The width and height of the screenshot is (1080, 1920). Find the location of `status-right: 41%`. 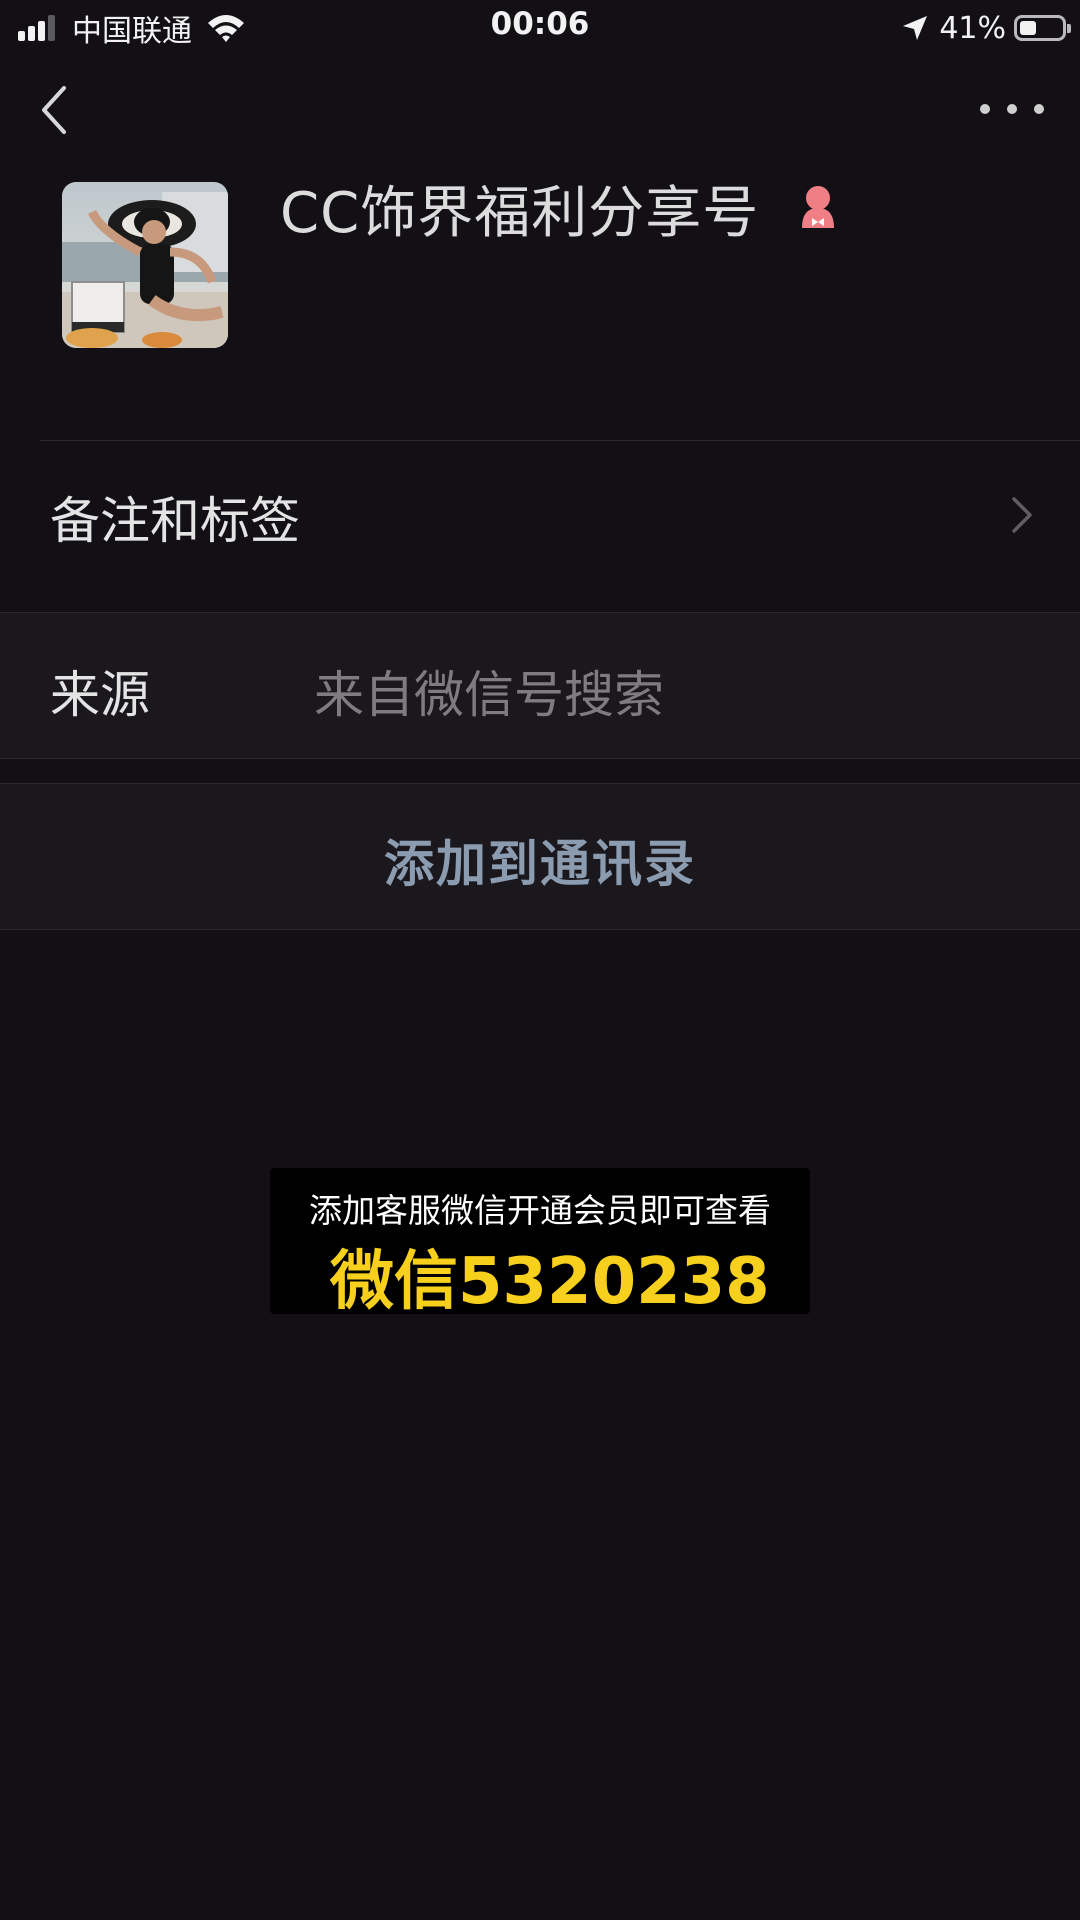

status-right: 41% is located at coordinates (986, 28).